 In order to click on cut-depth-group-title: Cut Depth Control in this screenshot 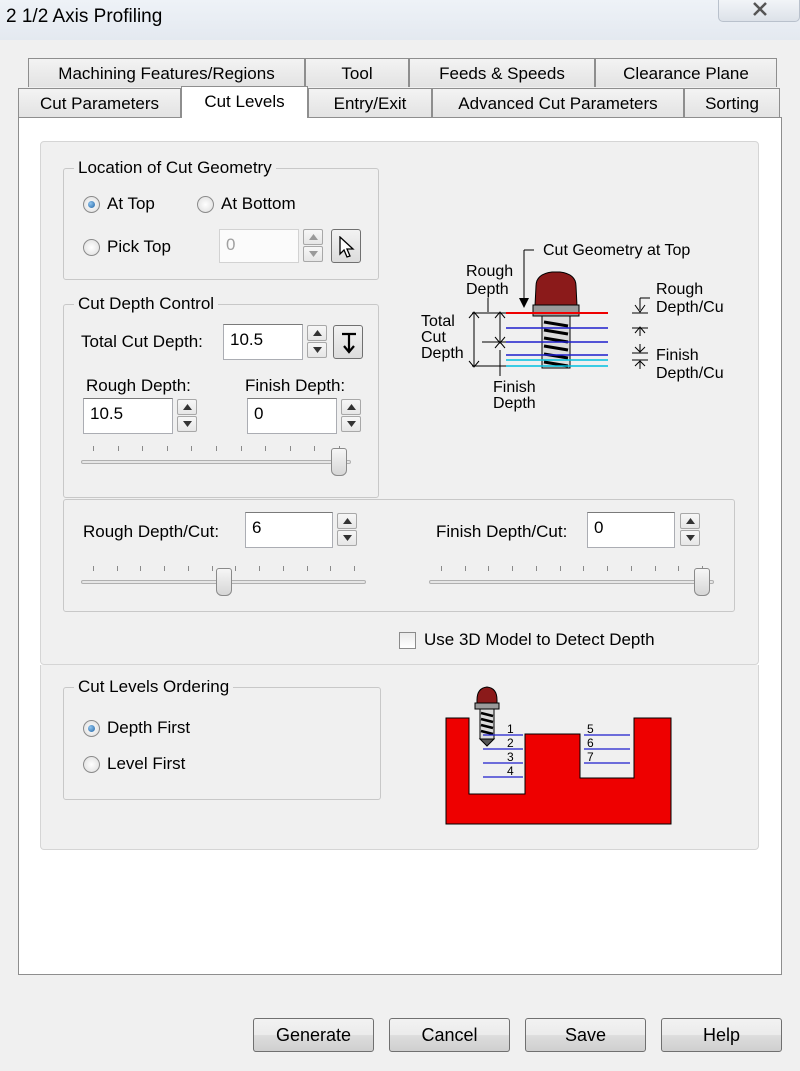, I will do `click(146, 304)`.